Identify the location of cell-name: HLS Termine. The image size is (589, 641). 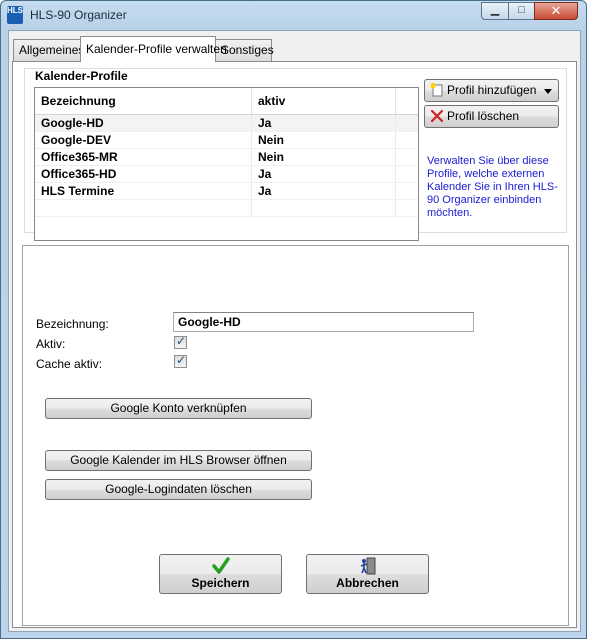
(143, 191).